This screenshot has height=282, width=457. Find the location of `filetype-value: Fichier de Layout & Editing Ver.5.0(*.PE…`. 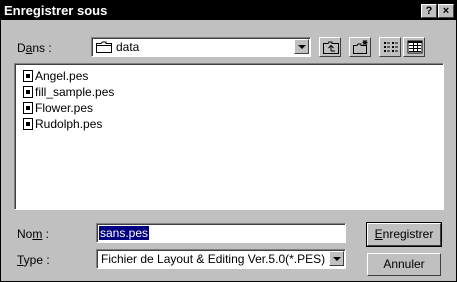

filetype-value: Fichier de Layout & Editing Ver.5.0(*.PE… is located at coordinates (213, 259).